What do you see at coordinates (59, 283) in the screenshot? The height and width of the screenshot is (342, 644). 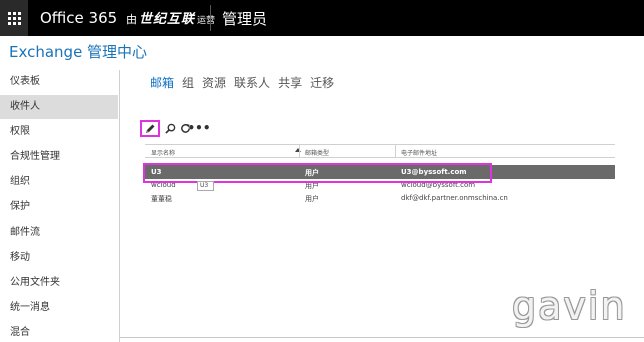 I see `nav-item-public-folders: 公用文件夹` at bounding box center [59, 283].